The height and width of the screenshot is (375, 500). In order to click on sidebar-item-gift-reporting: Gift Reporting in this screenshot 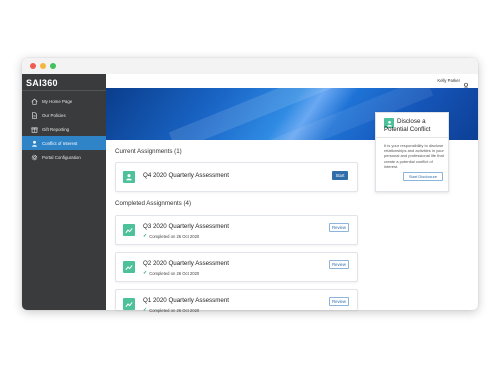, I will do `click(64, 129)`.